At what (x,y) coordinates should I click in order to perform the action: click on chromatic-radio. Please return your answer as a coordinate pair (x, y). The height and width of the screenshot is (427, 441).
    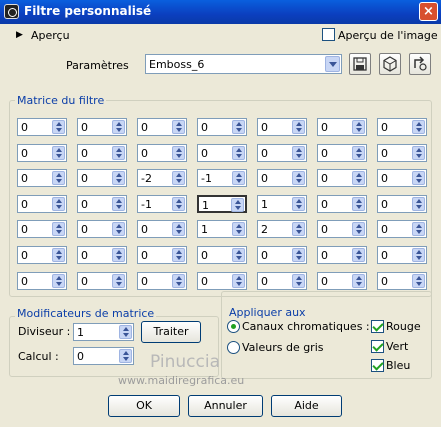
    Looking at the image, I should click on (233, 326).